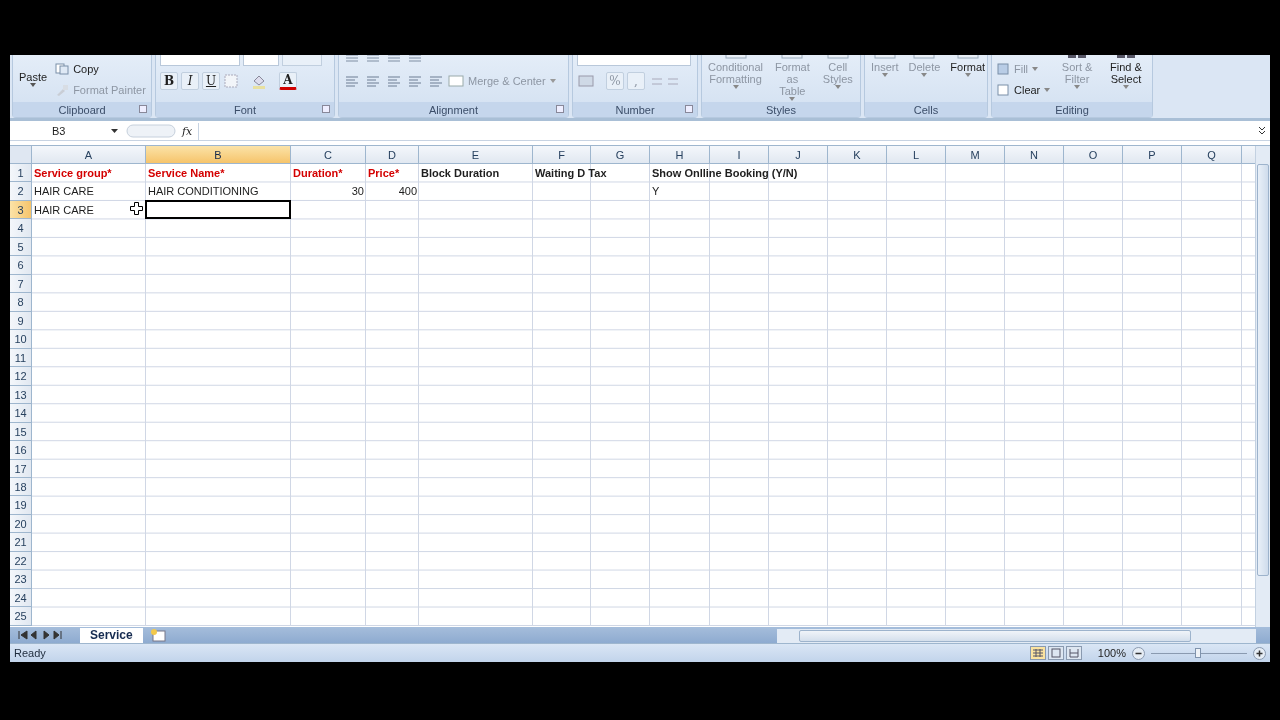 The width and height of the screenshot is (1280, 720). What do you see at coordinates (288, 81) in the screenshot?
I see `font-color-button: A` at bounding box center [288, 81].